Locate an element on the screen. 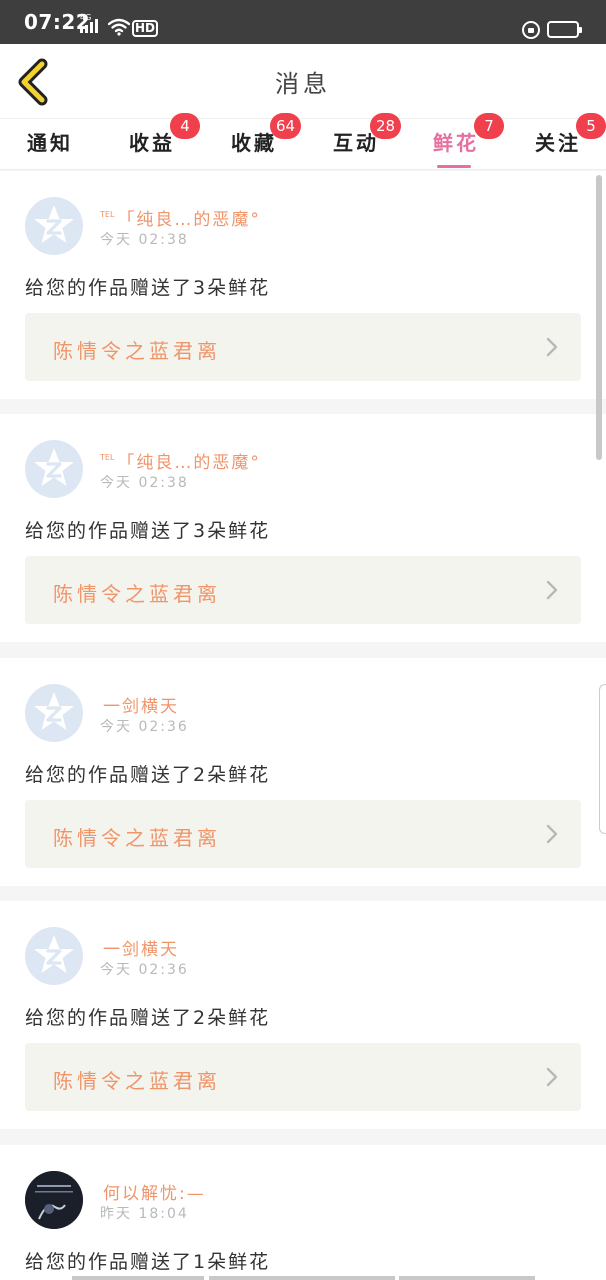  tab-notifications: 通知 is located at coordinates (50, 141).